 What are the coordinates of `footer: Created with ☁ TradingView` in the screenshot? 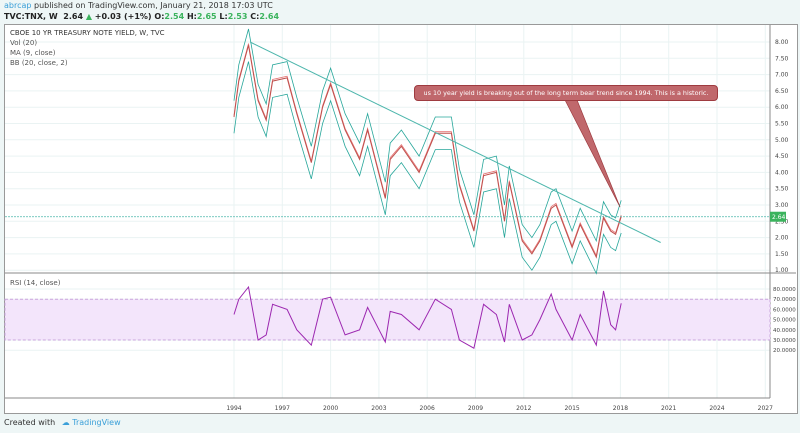 It's located at (62, 422).